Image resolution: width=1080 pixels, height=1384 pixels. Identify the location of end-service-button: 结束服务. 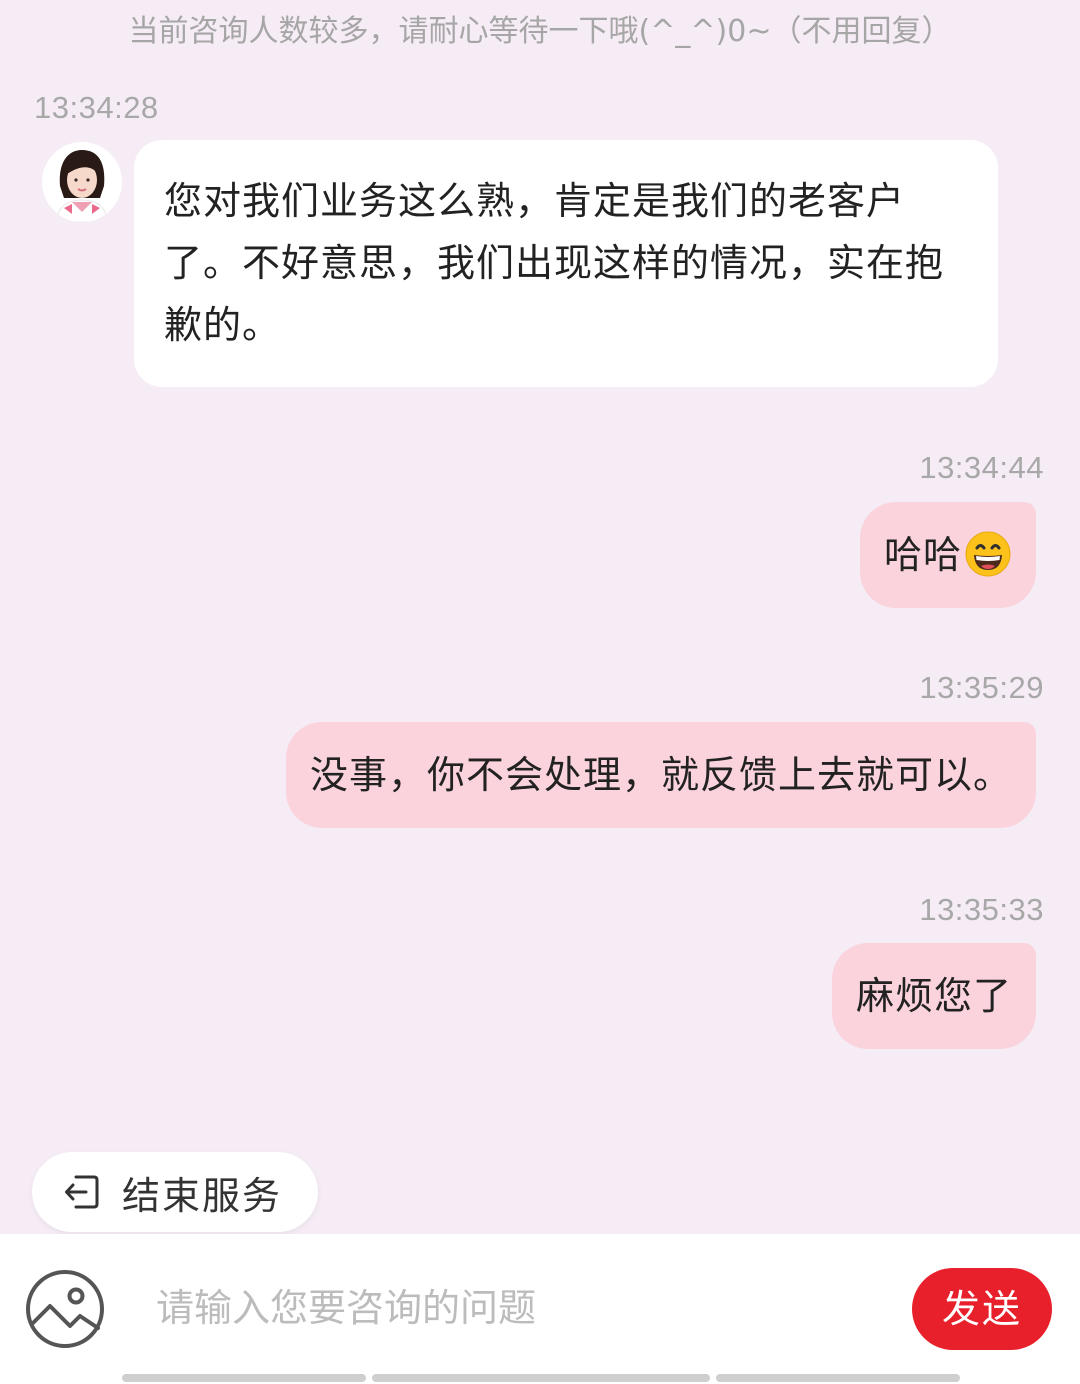
(175, 1192).